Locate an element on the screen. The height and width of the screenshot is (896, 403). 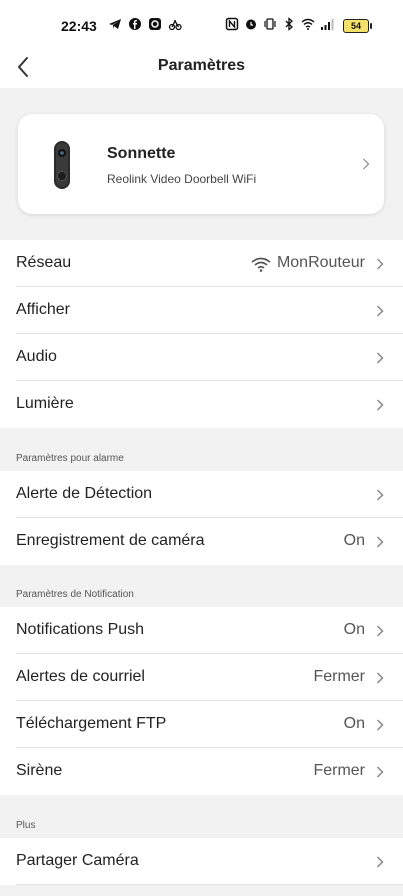
activity-icon is located at coordinates (175, 25).